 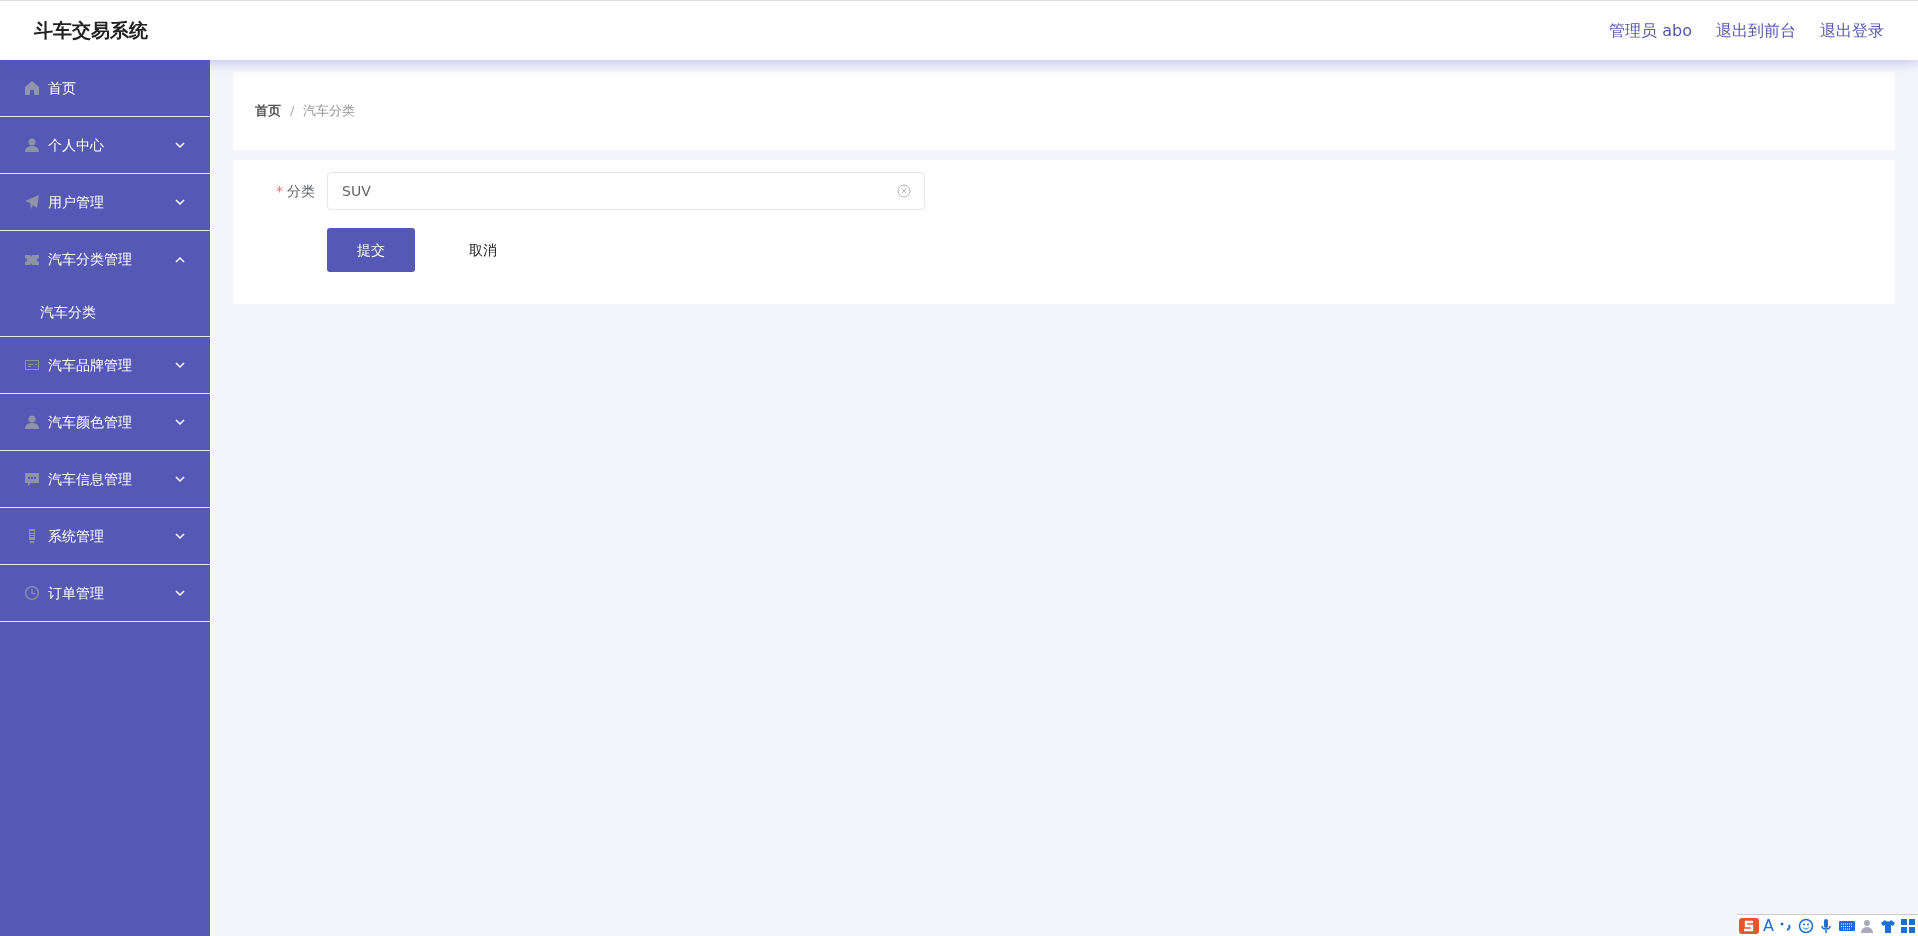 What do you see at coordinates (32, 365) in the screenshot?
I see `card-icon` at bounding box center [32, 365].